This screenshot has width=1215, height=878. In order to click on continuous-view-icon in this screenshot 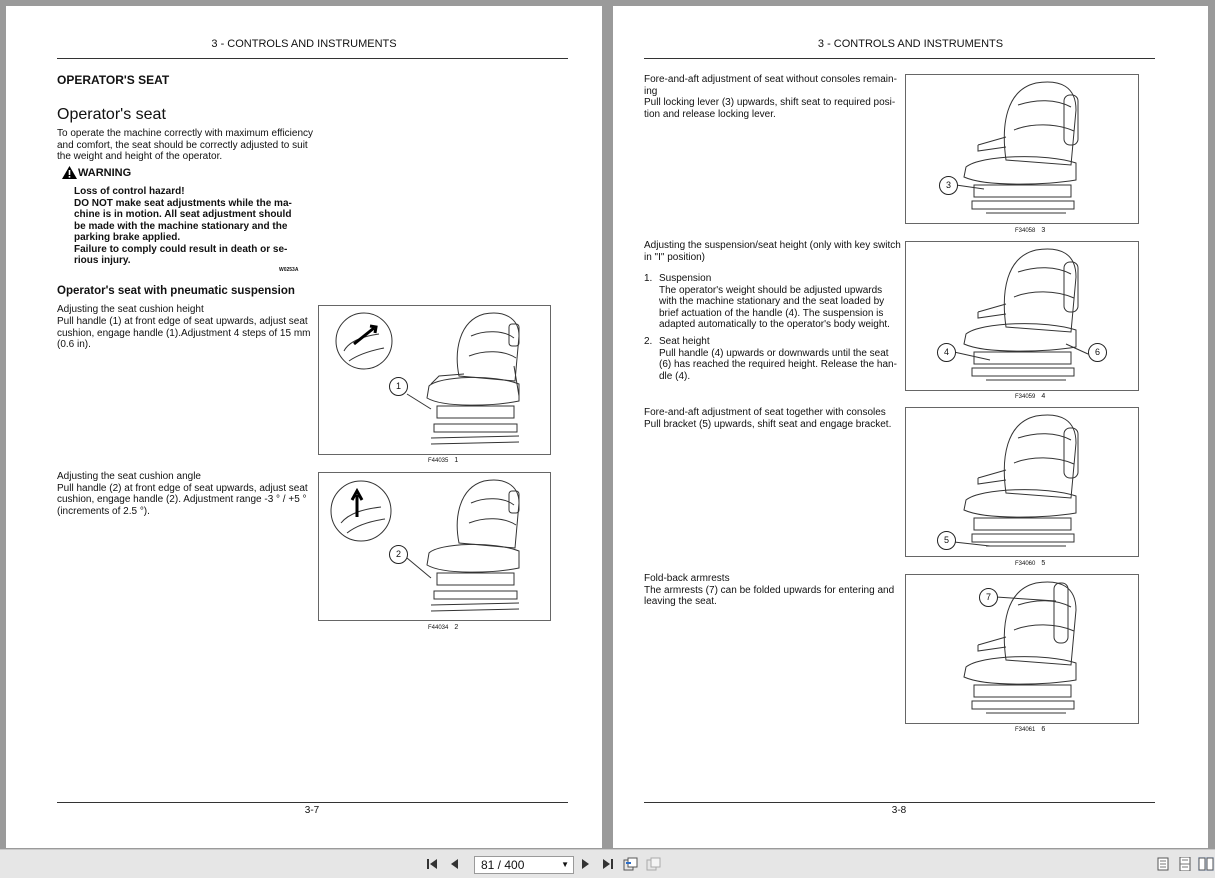, I will do `click(1185, 864)`.